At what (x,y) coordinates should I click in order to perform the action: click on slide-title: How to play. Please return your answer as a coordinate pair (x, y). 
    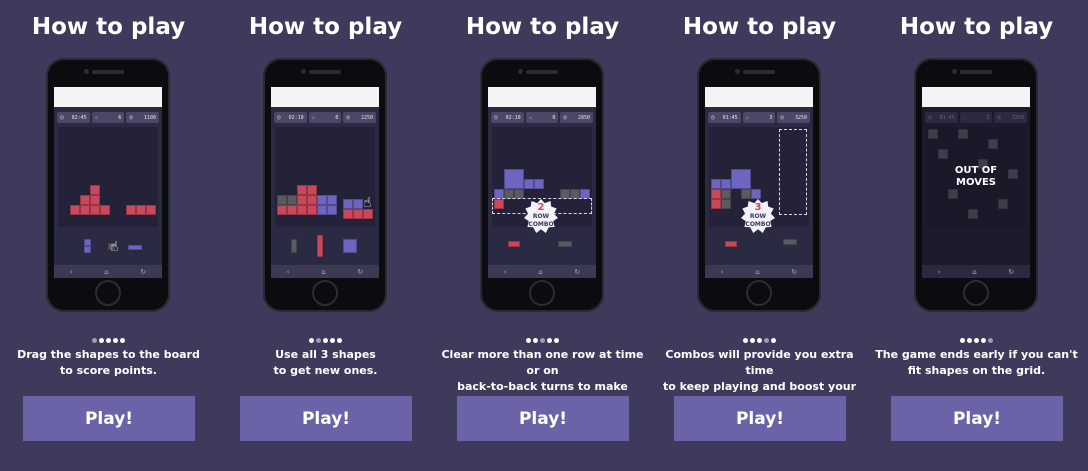
    Looking at the image, I should click on (325, 27).